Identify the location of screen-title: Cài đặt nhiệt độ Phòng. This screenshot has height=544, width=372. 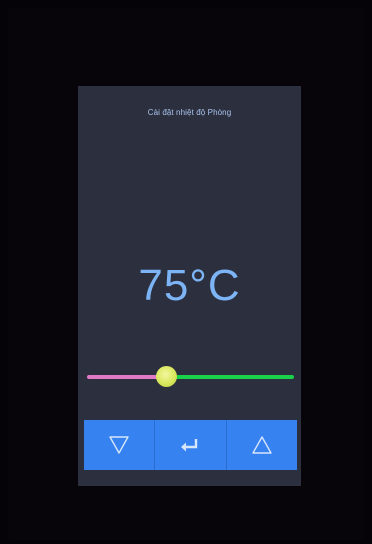
(189, 112).